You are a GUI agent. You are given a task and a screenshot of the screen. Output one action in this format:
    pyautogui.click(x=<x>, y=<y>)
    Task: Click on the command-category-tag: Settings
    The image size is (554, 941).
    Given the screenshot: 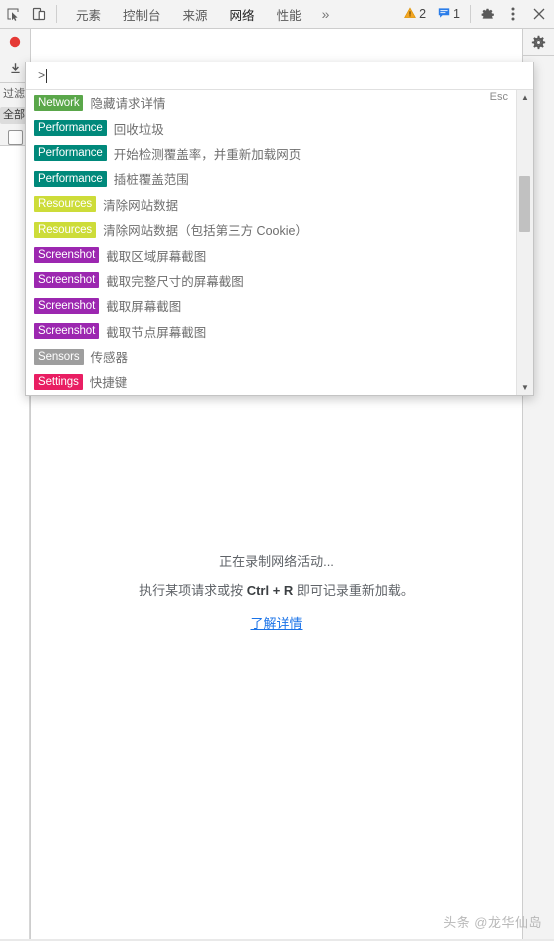 What is the action you would take?
    pyautogui.click(x=58, y=381)
    